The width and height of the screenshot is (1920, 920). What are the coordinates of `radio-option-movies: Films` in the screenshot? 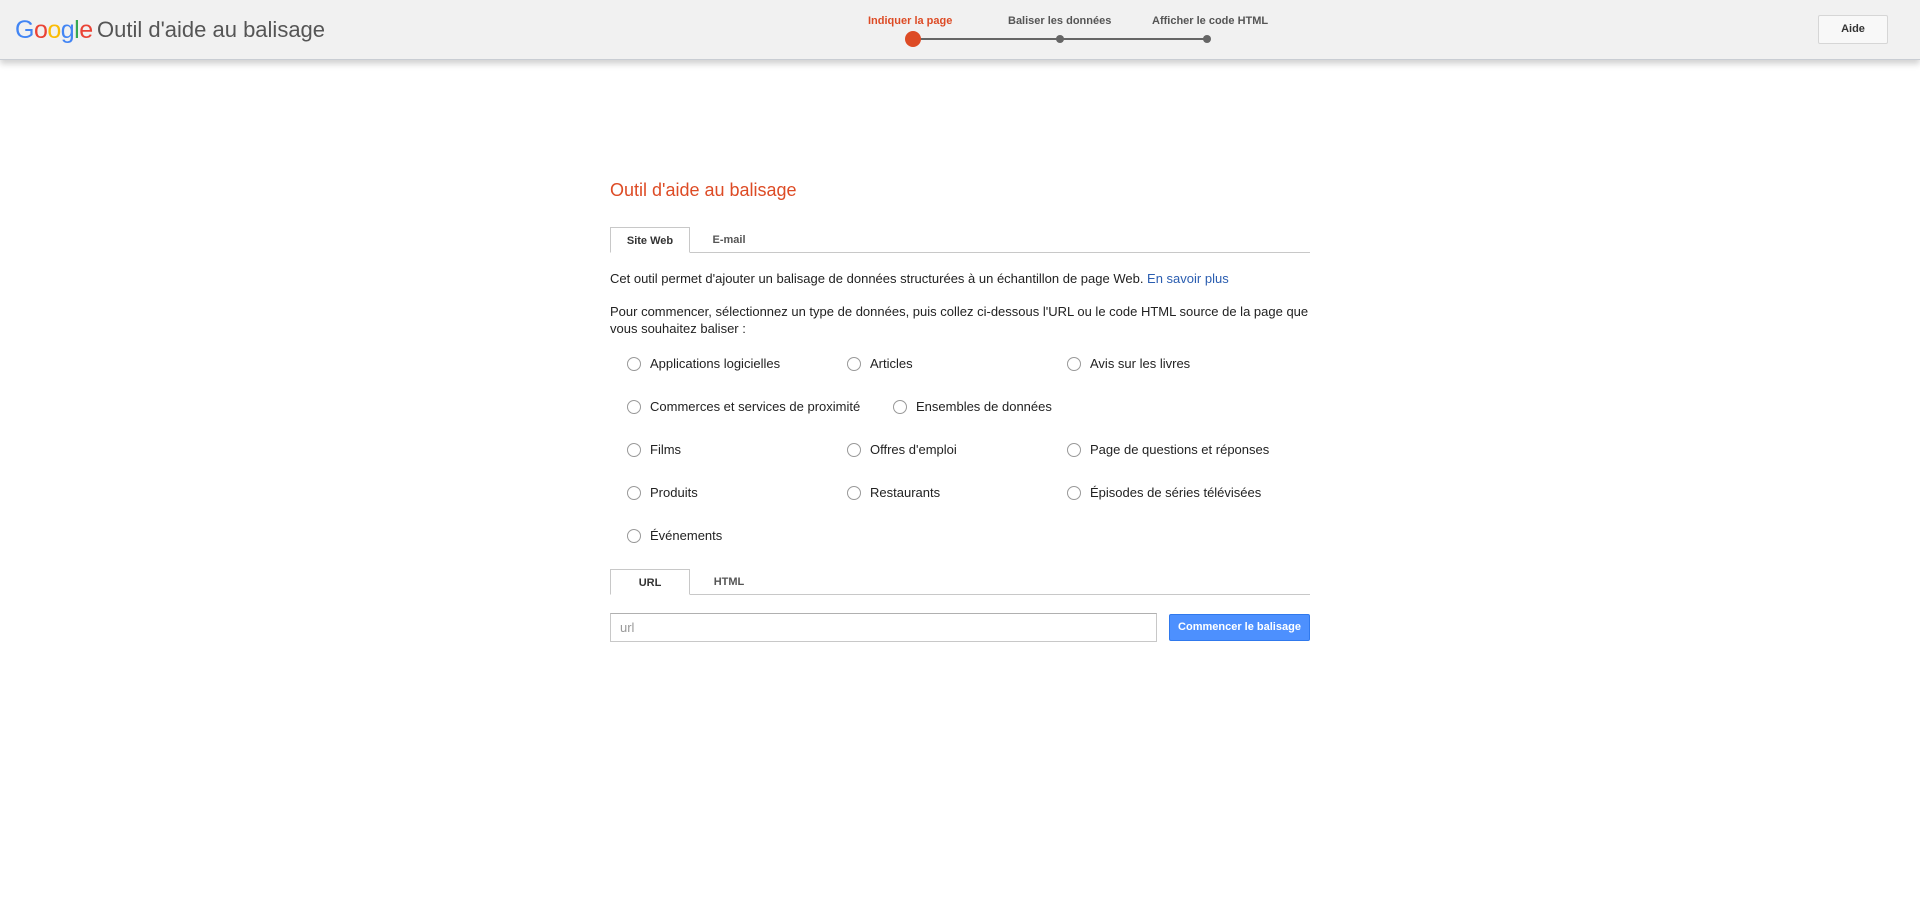 It's located at (654, 449).